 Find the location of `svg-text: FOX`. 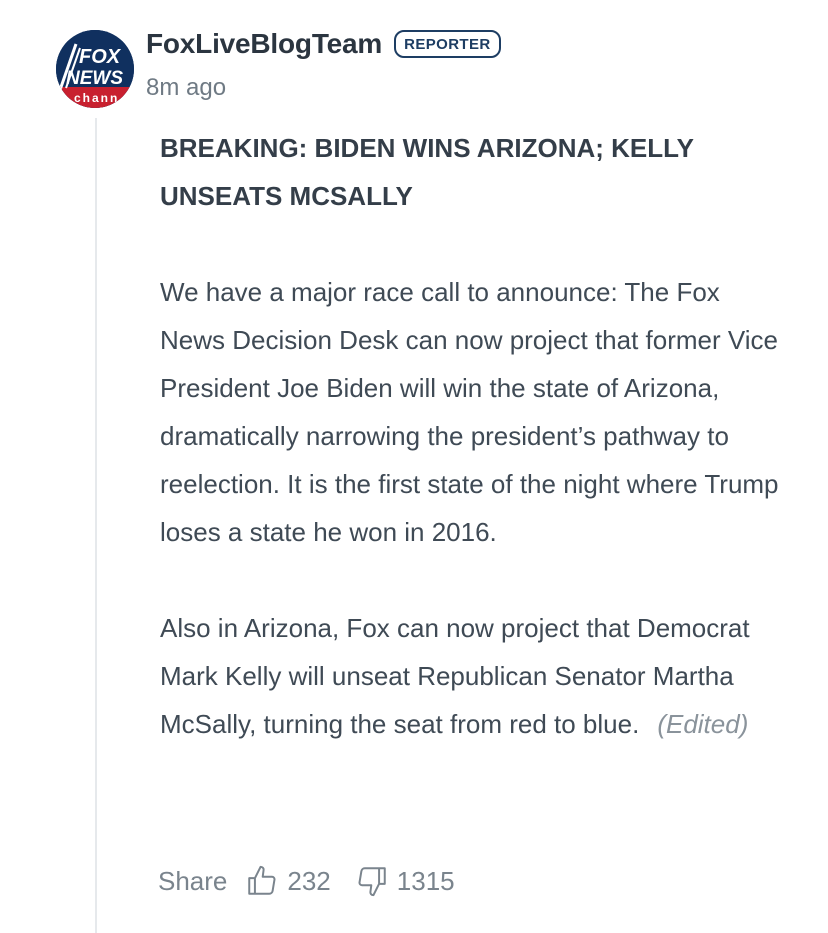

svg-text: FOX is located at coordinates (100, 57).